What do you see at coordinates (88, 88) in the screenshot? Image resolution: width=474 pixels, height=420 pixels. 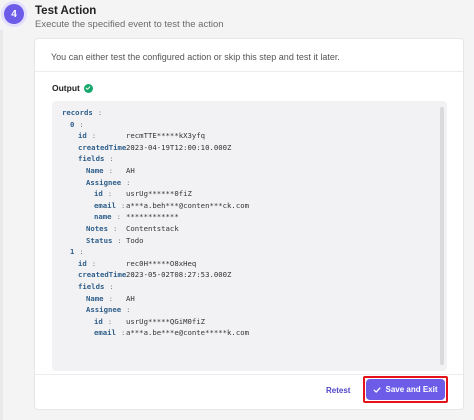 I see `check-circle-icon` at bounding box center [88, 88].